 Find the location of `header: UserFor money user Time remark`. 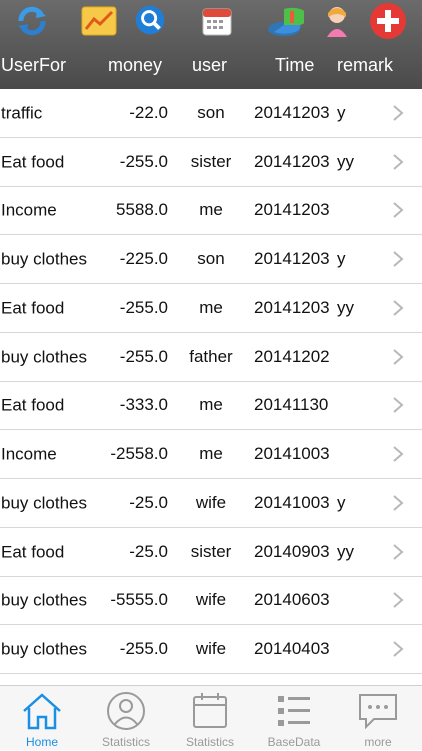

header: UserFor money user Time remark is located at coordinates (211, 44).